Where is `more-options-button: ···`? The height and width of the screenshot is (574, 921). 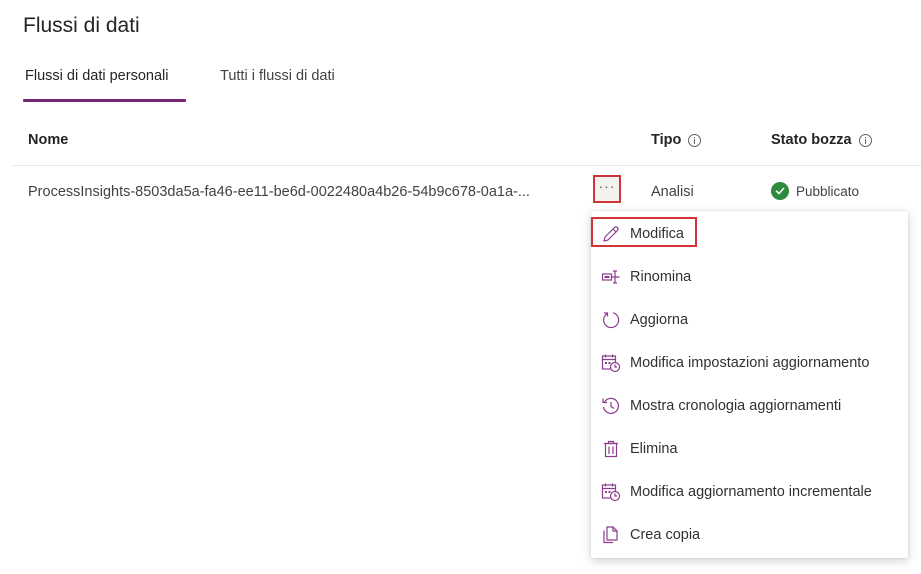 more-options-button: ··· is located at coordinates (607, 189).